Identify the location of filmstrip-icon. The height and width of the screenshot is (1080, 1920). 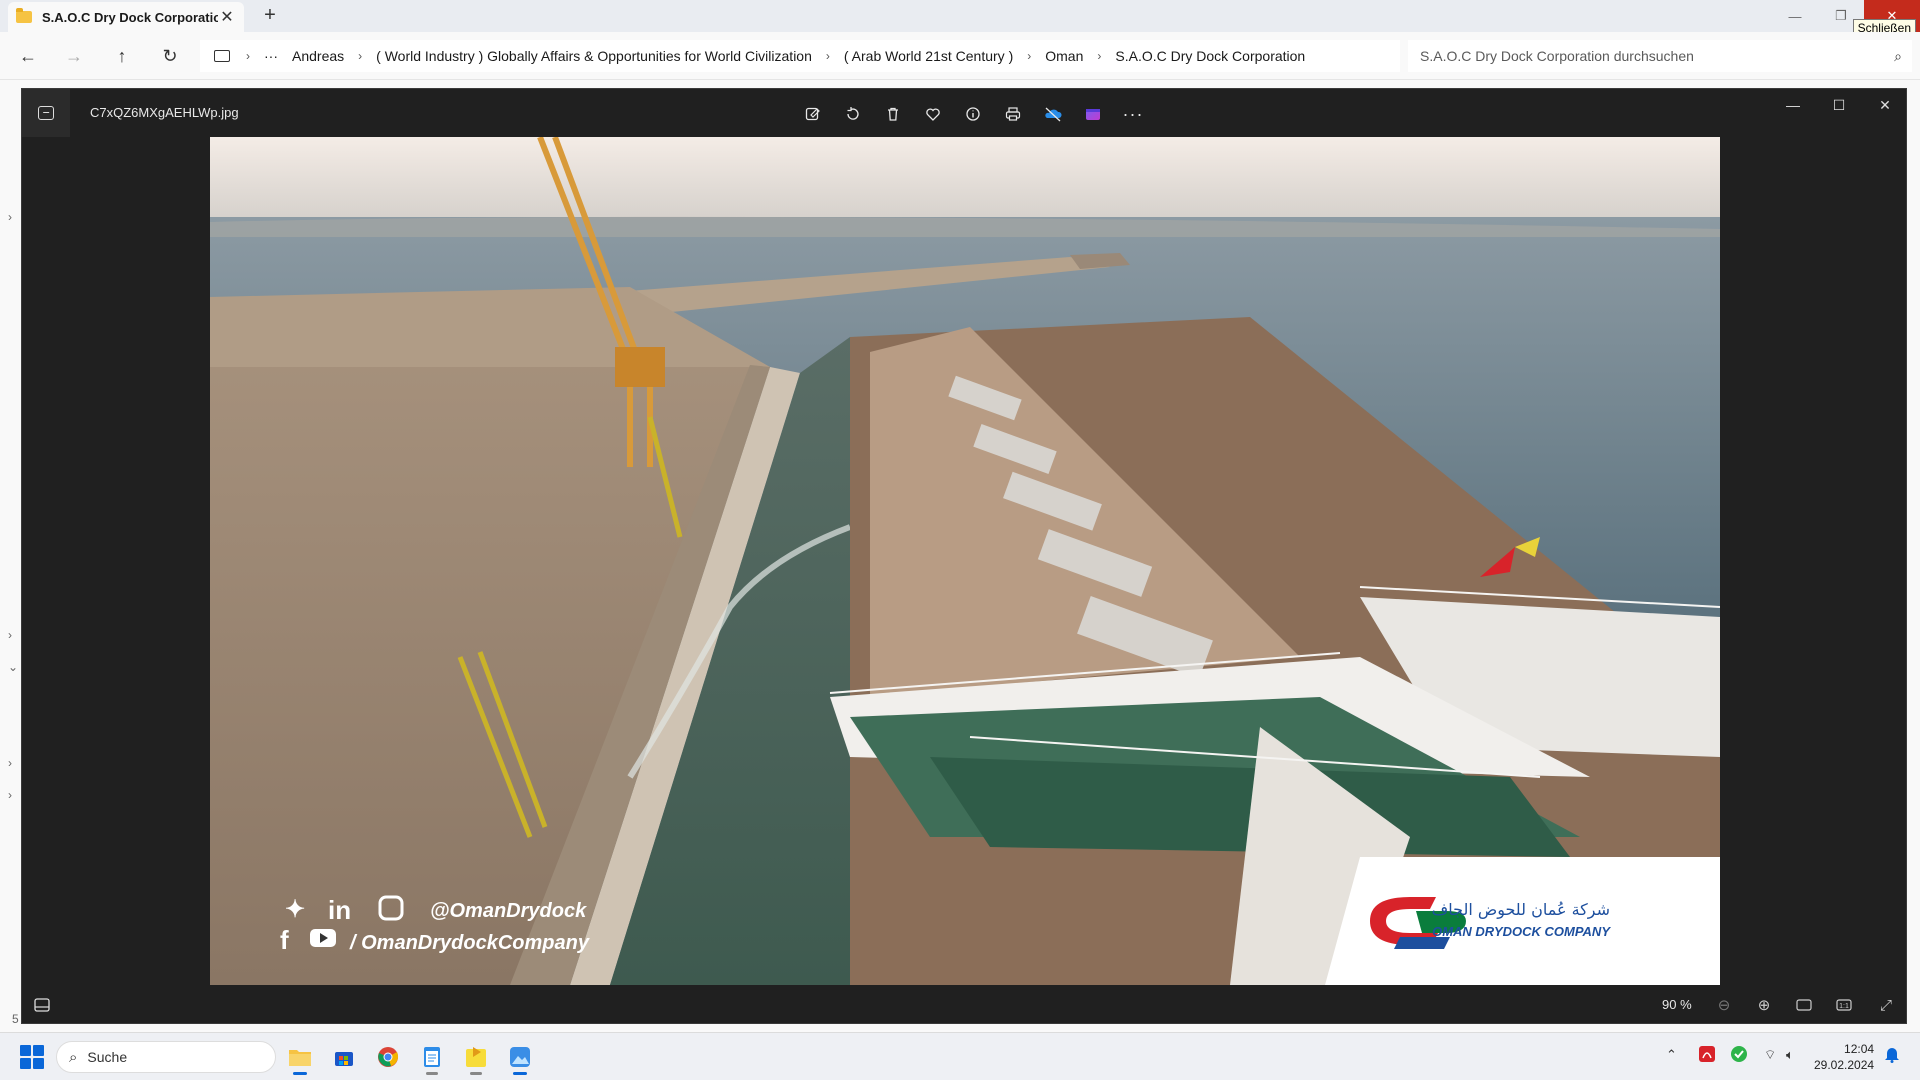
(42, 1005).